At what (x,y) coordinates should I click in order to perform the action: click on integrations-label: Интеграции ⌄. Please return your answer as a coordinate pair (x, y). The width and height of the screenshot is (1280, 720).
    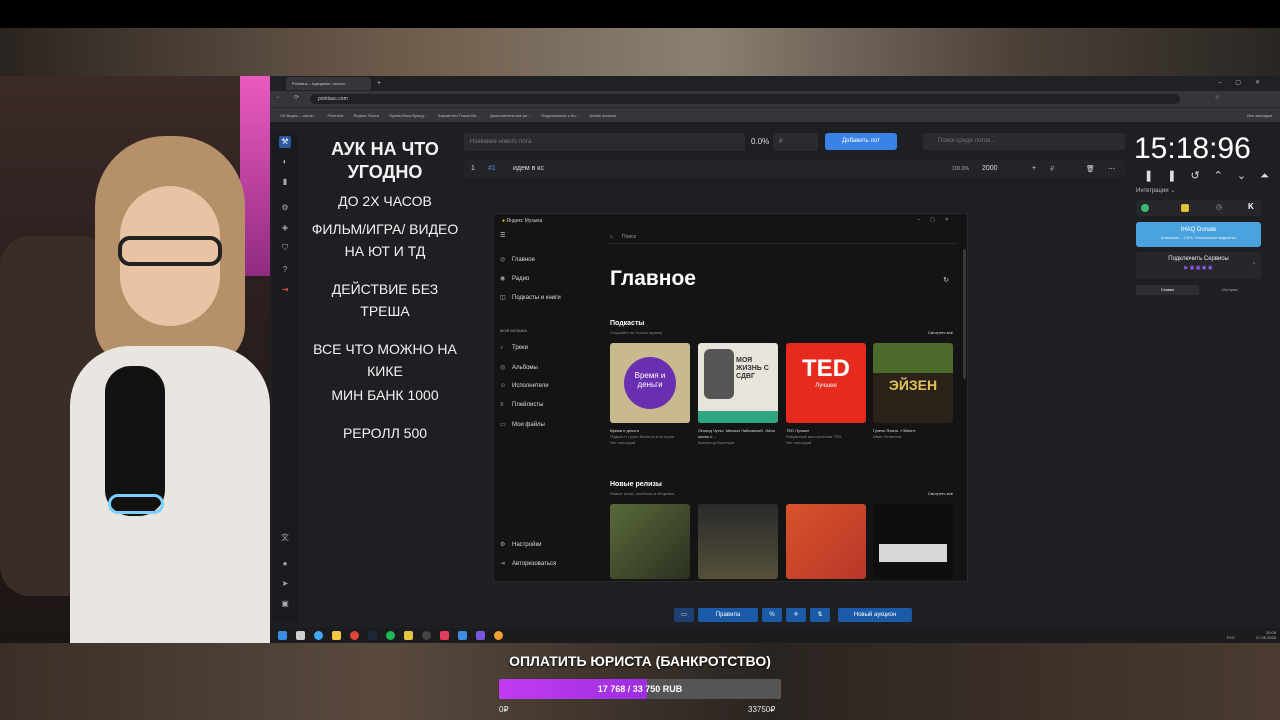
    Looking at the image, I should click on (1155, 190).